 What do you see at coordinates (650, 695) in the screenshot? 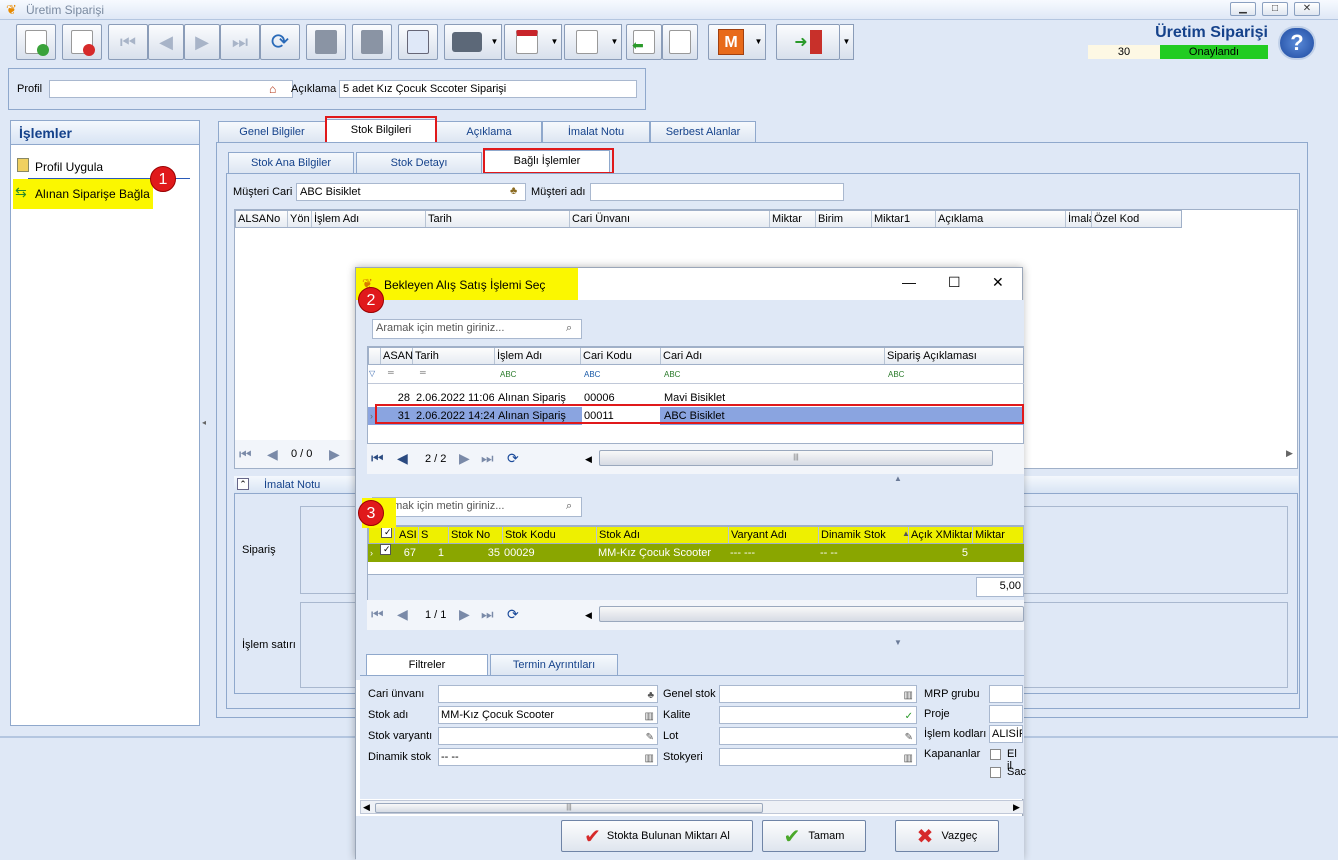
I see `customer-lookup-icon: ♣` at bounding box center [650, 695].